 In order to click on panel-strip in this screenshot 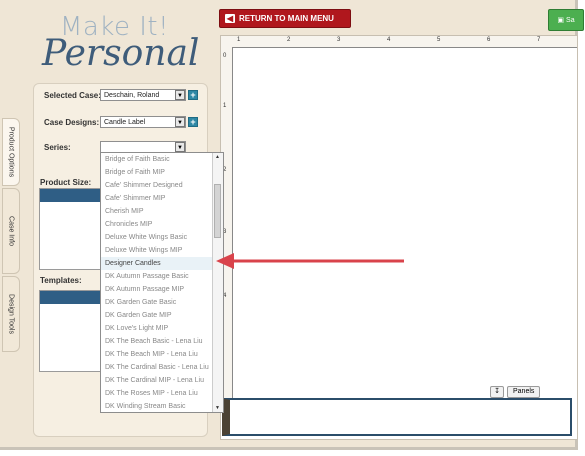, I will do `click(397, 417)`.